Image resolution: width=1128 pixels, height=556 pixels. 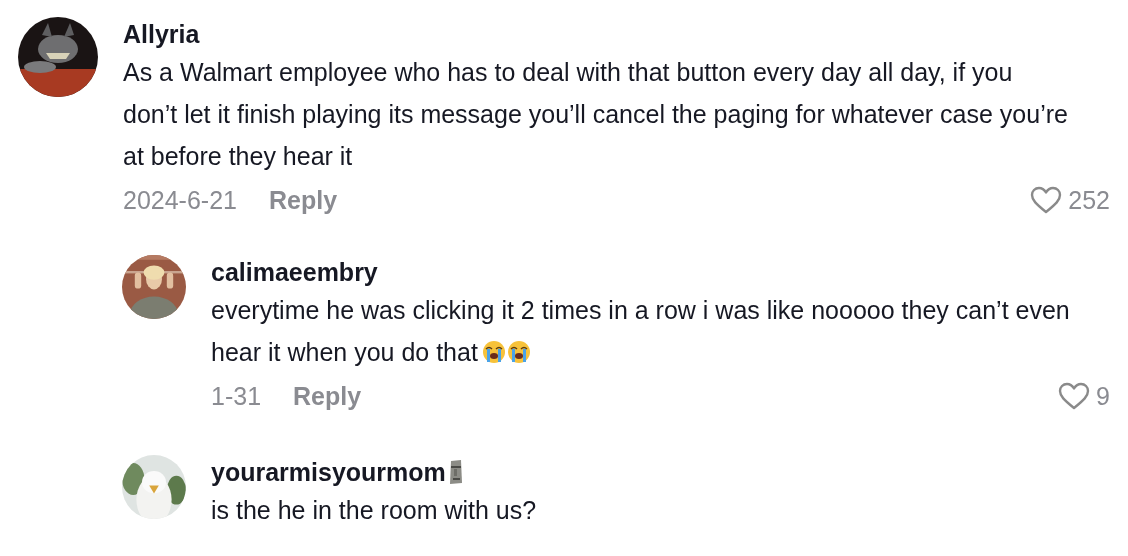 I want to click on comment-date: 1-31, so click(x=236, y=396).